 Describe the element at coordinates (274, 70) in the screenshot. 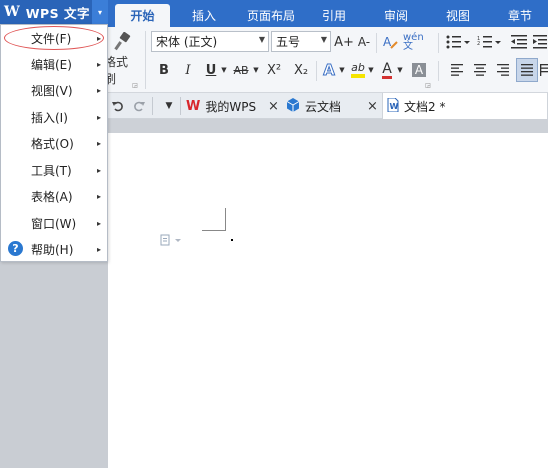

I see `superscript-button: X²` at that location.